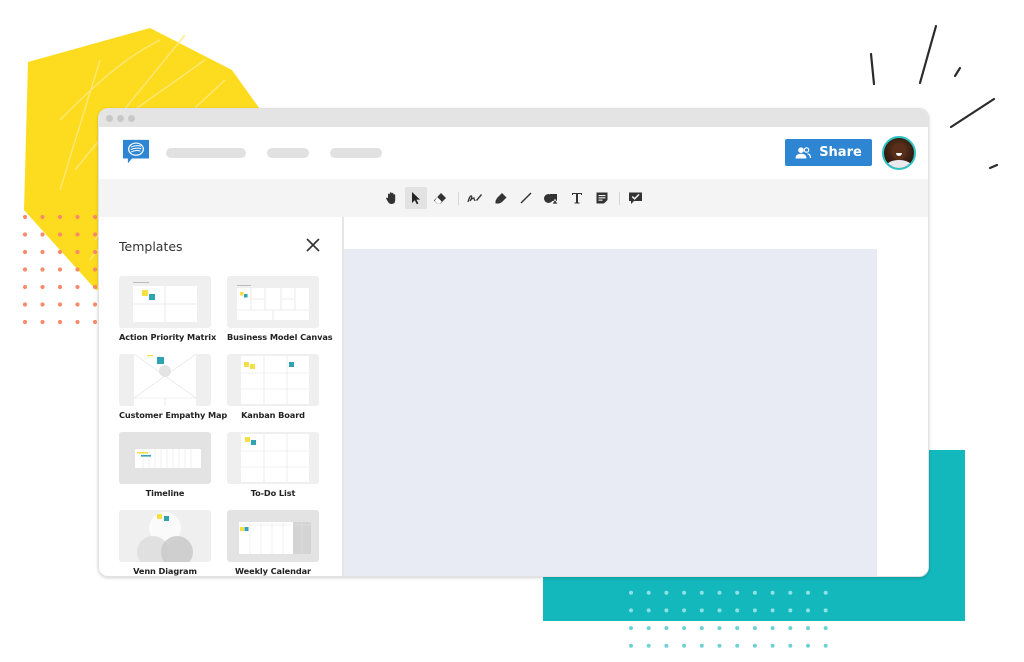 This screenshot has height=662, width=1024. What do you see at coordinates (899, 153) in the screenshot?
I see `user-avatar` at bounding box center [899, 153].